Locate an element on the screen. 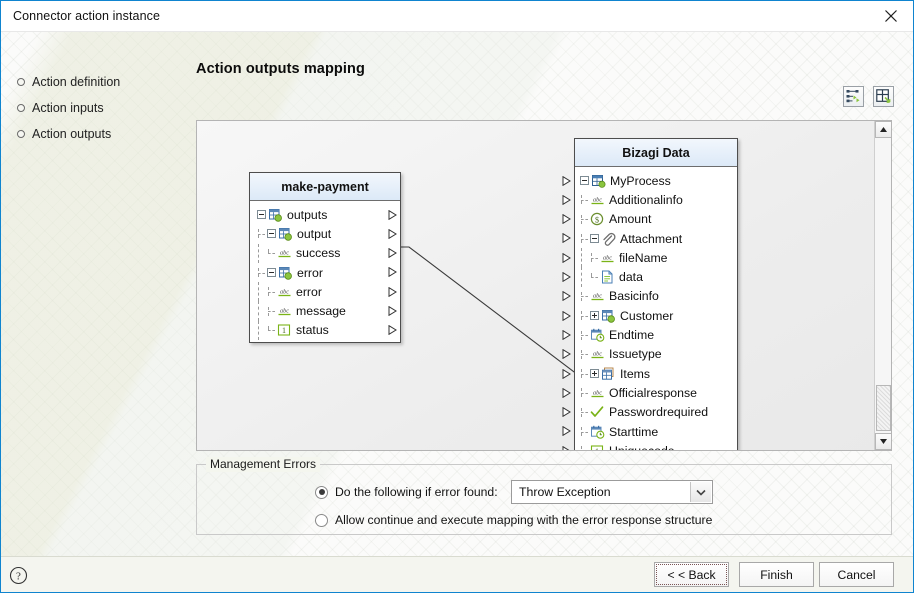 Image resolution: width=914 pixels, height=593 pixels. scroll-down-button is located at coordinates (883, 441).